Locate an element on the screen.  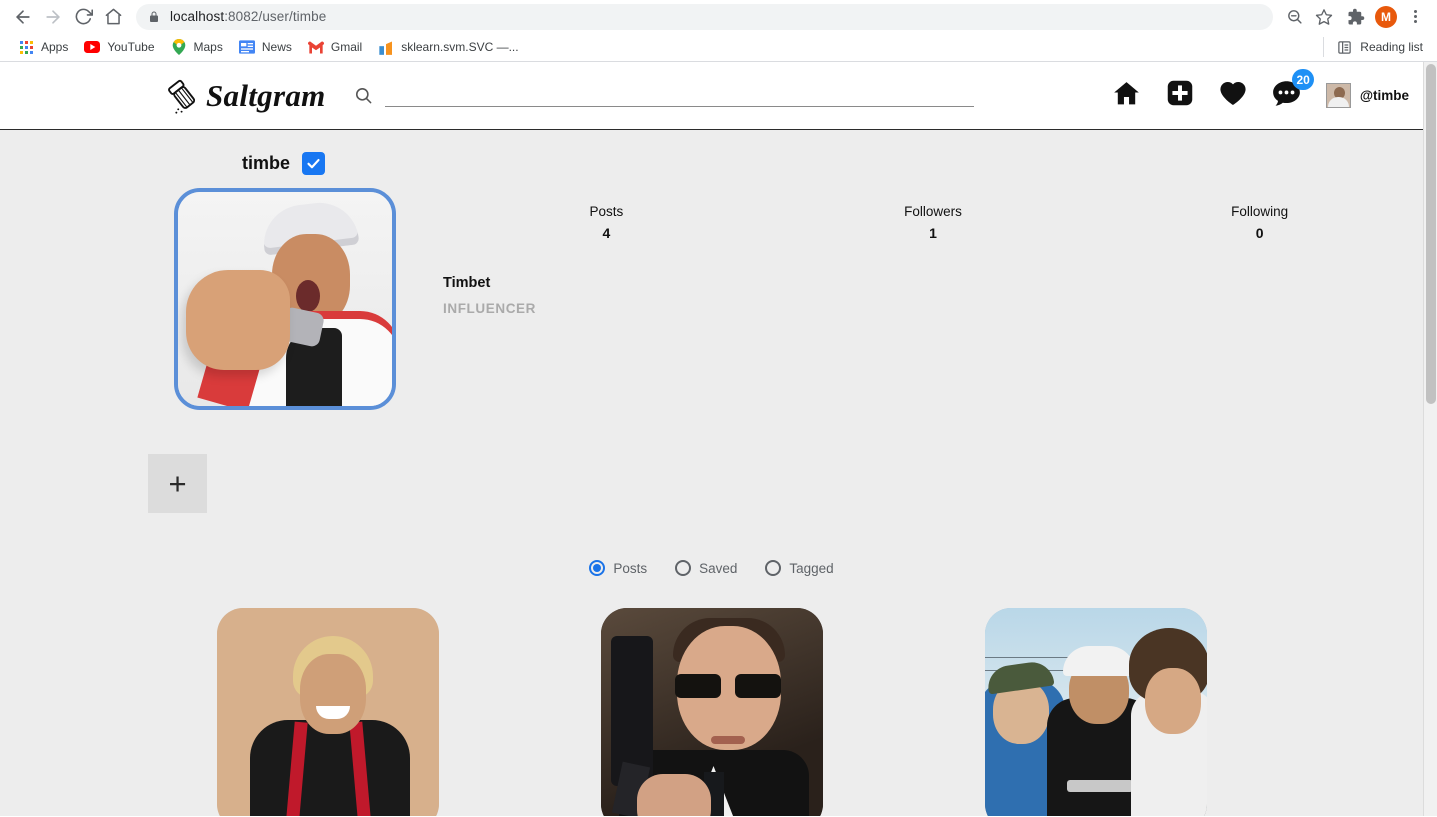
gmail-icon is located at coordinates (315, 47).